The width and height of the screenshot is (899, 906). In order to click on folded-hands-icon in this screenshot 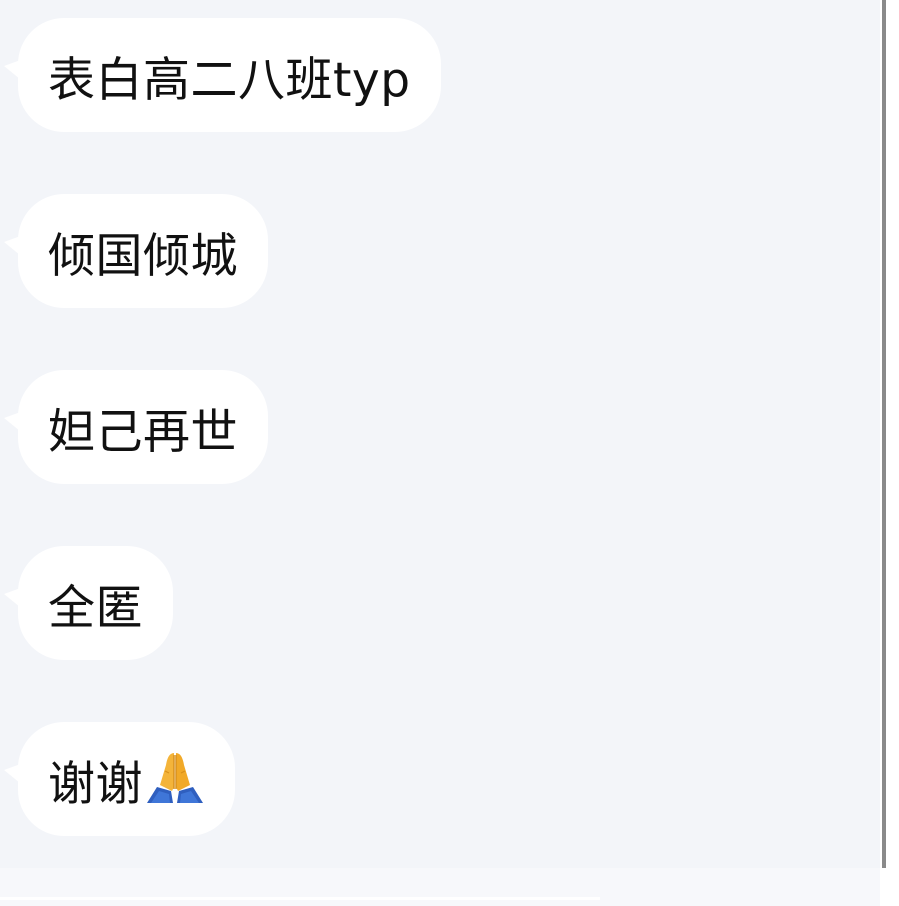, I will do `click(175, 779)`.